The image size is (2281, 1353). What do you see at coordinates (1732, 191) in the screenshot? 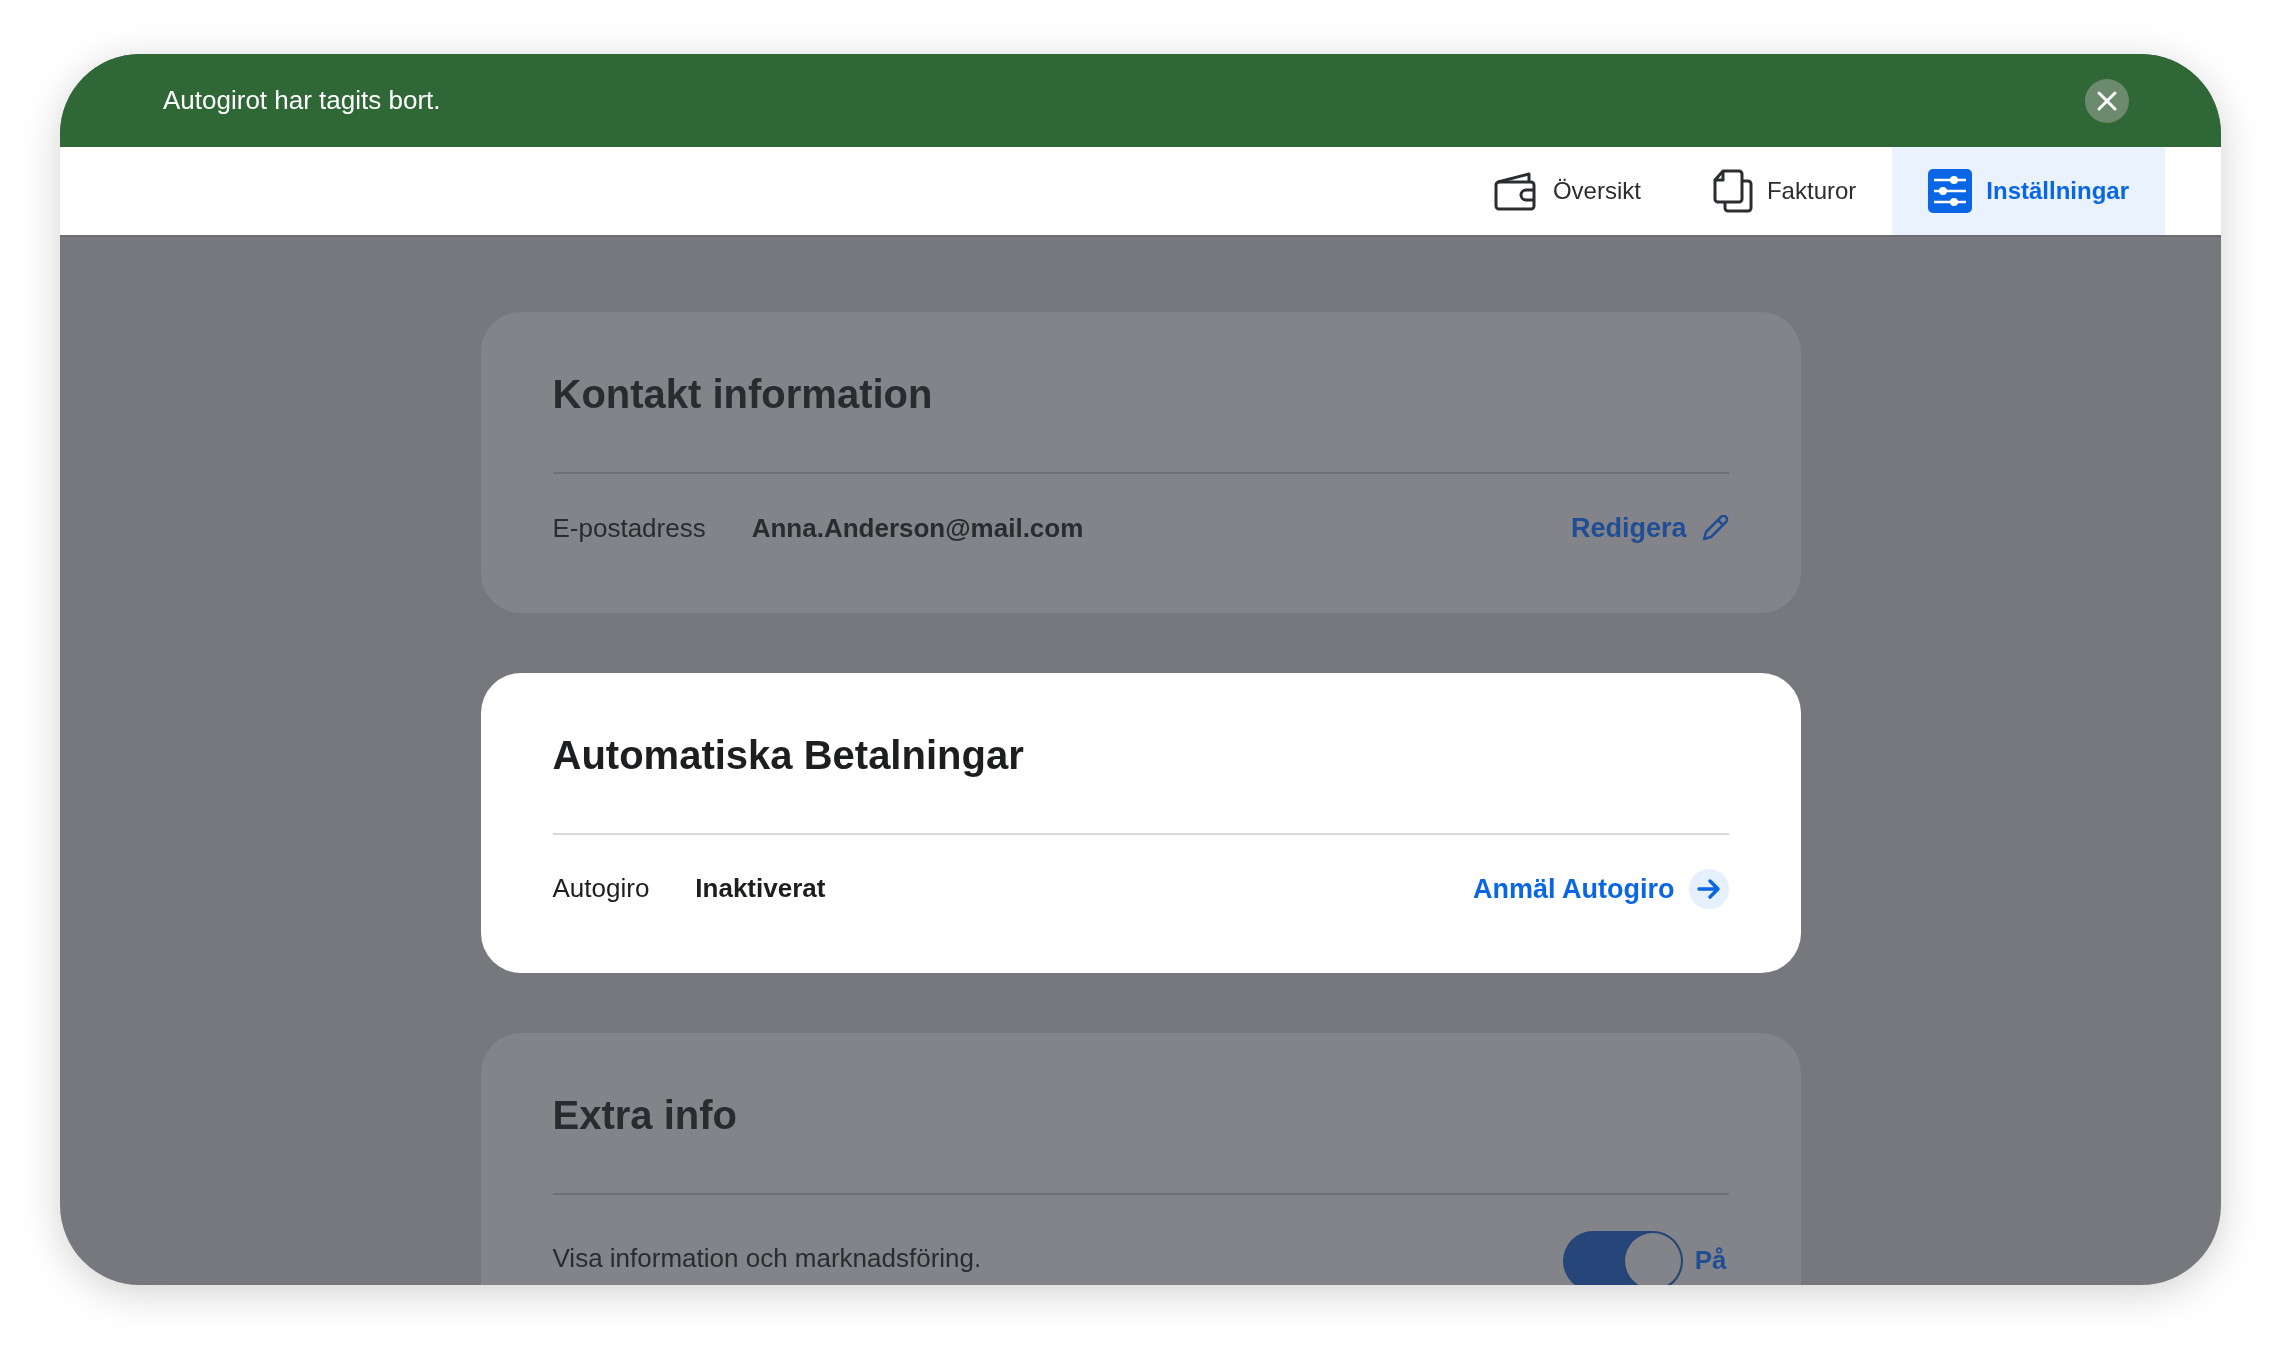
I see `documents-icon` at bounding box center [1732, 191].